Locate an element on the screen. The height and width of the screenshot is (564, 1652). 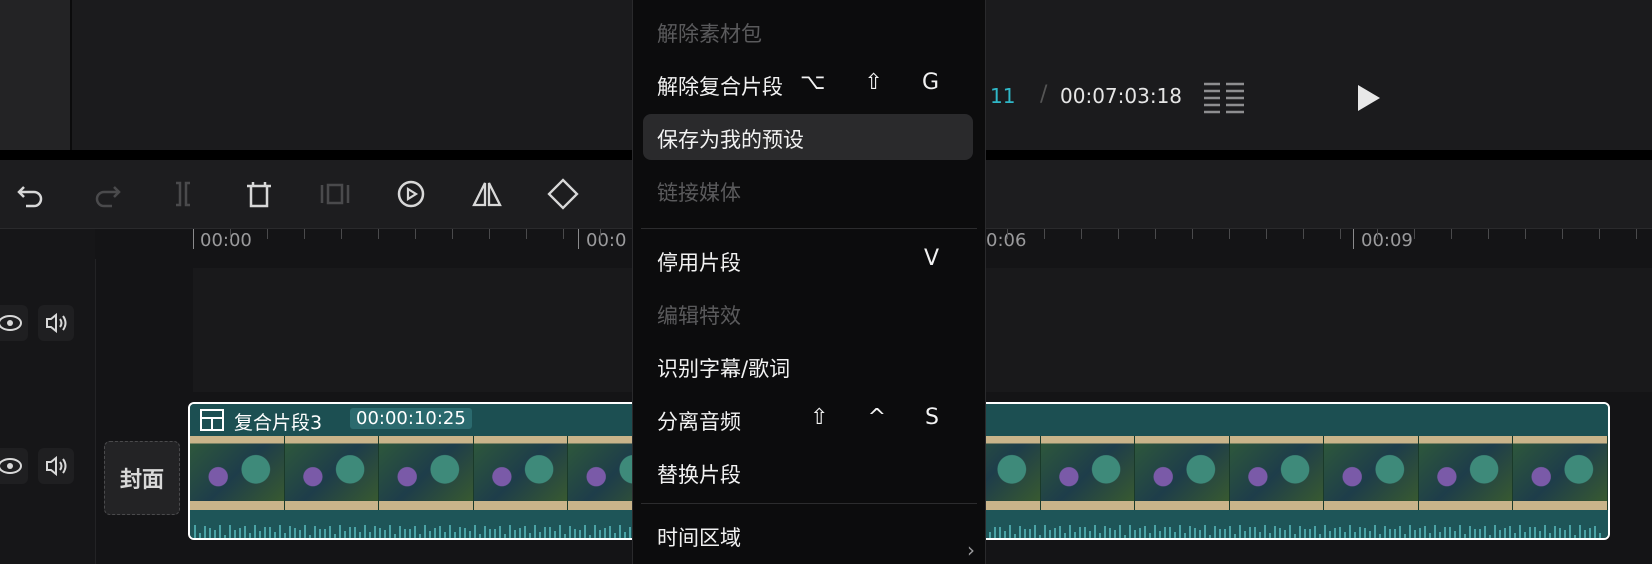
play-button is located at coordinates (1369, 98).